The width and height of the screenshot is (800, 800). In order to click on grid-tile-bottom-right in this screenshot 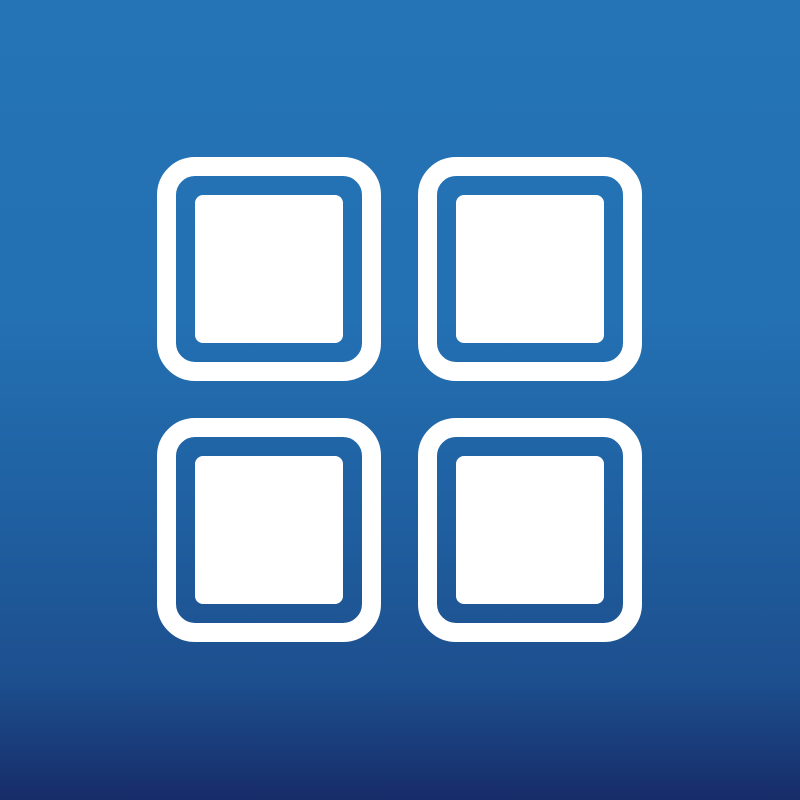, I will do `click(530, 530)`.